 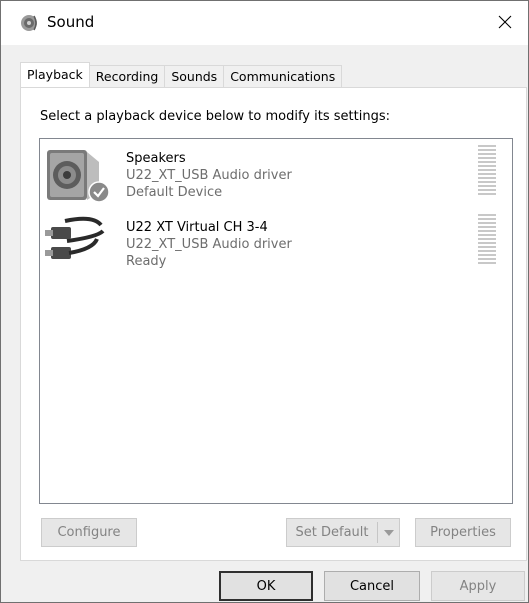 What do you see at coordinates (463, 532) in the screenshot?
I see `properties-button: Properties` at bounding box center [463, 532].